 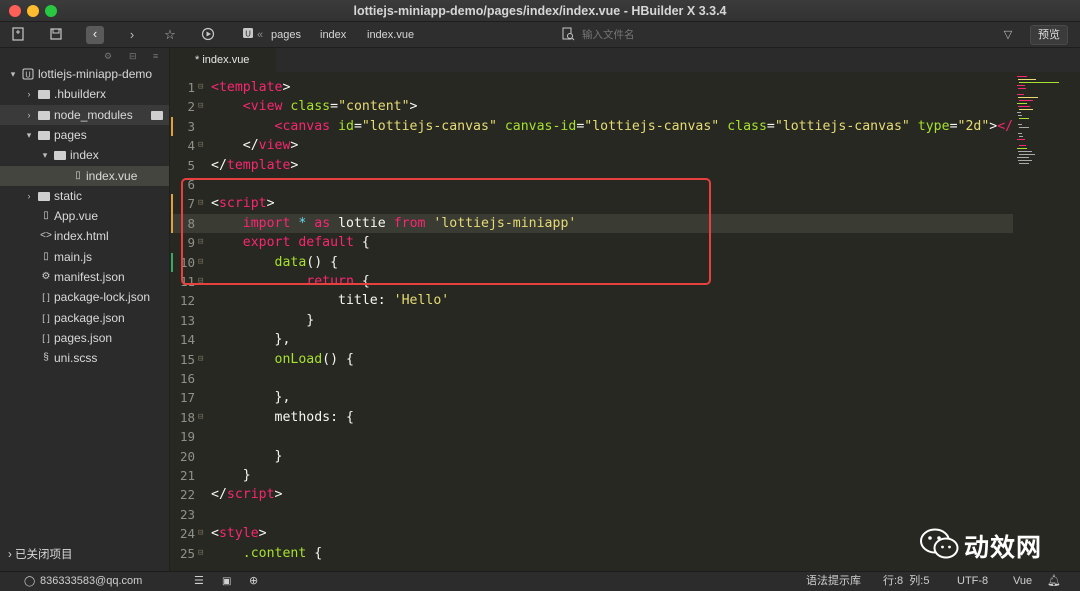 What do you see at coordinates (15, 11) in the screenshot?
I see `close-window-button` at bounding box center [15, 11].